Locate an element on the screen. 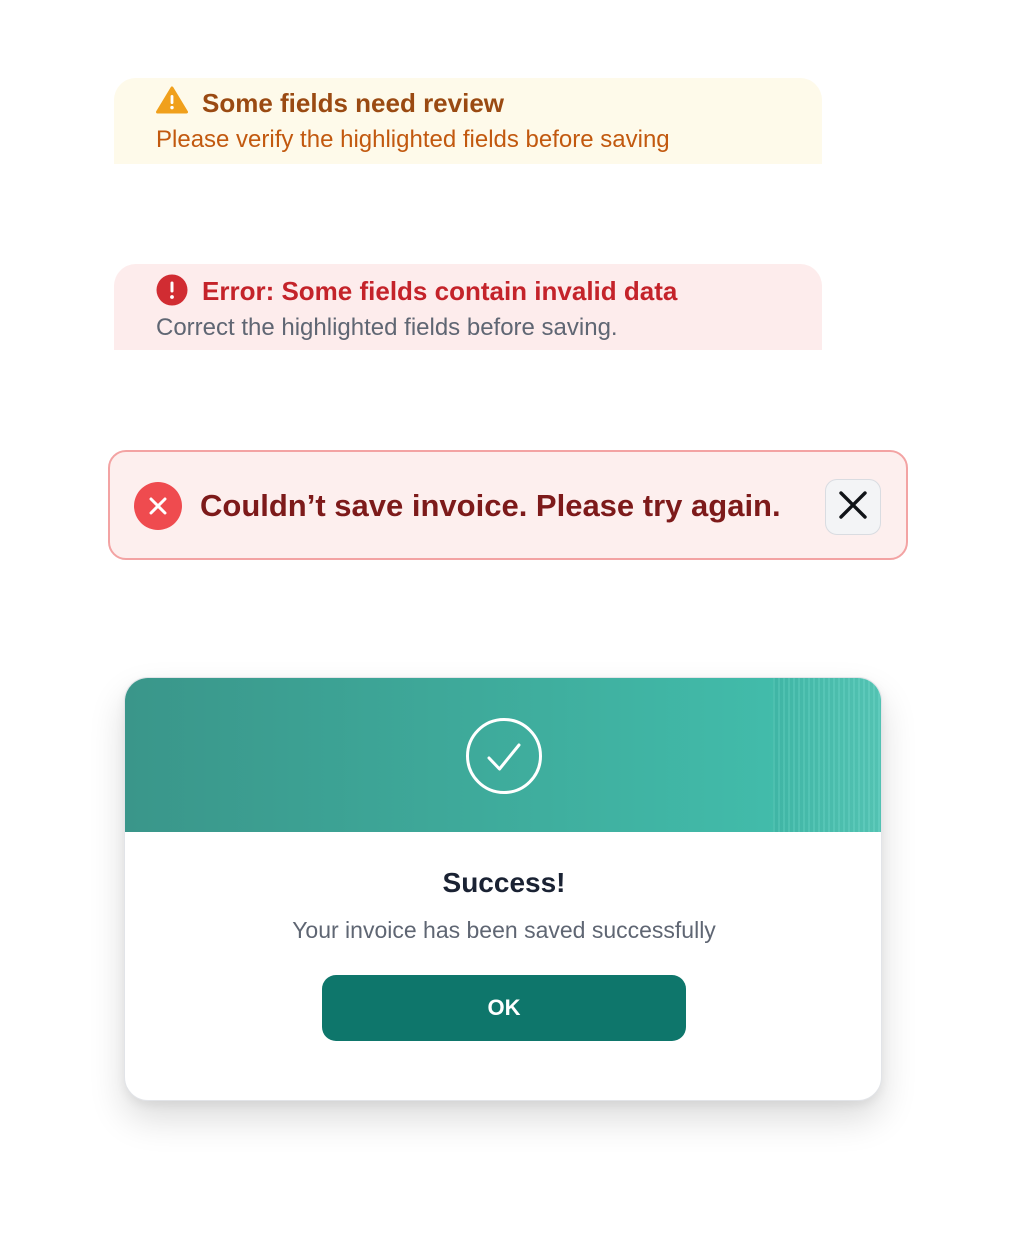 The width and height of the screenshot is (1016, 1240). warning-triangle-icon is located at coordinates (172, 100).